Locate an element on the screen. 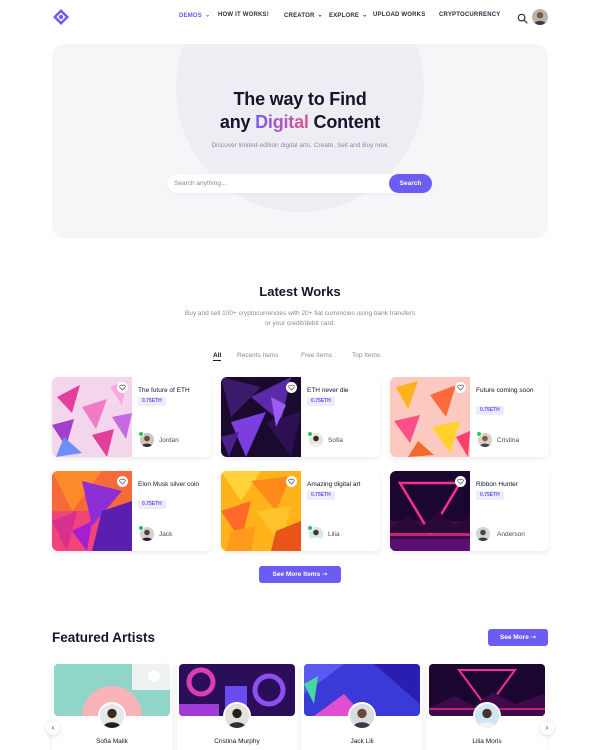 Image resolution: width=600 pixels, height=750 pixels. artwork-card: Ribbon Hunter 0.75ETH Anderson is located at coordinates (469, 511).